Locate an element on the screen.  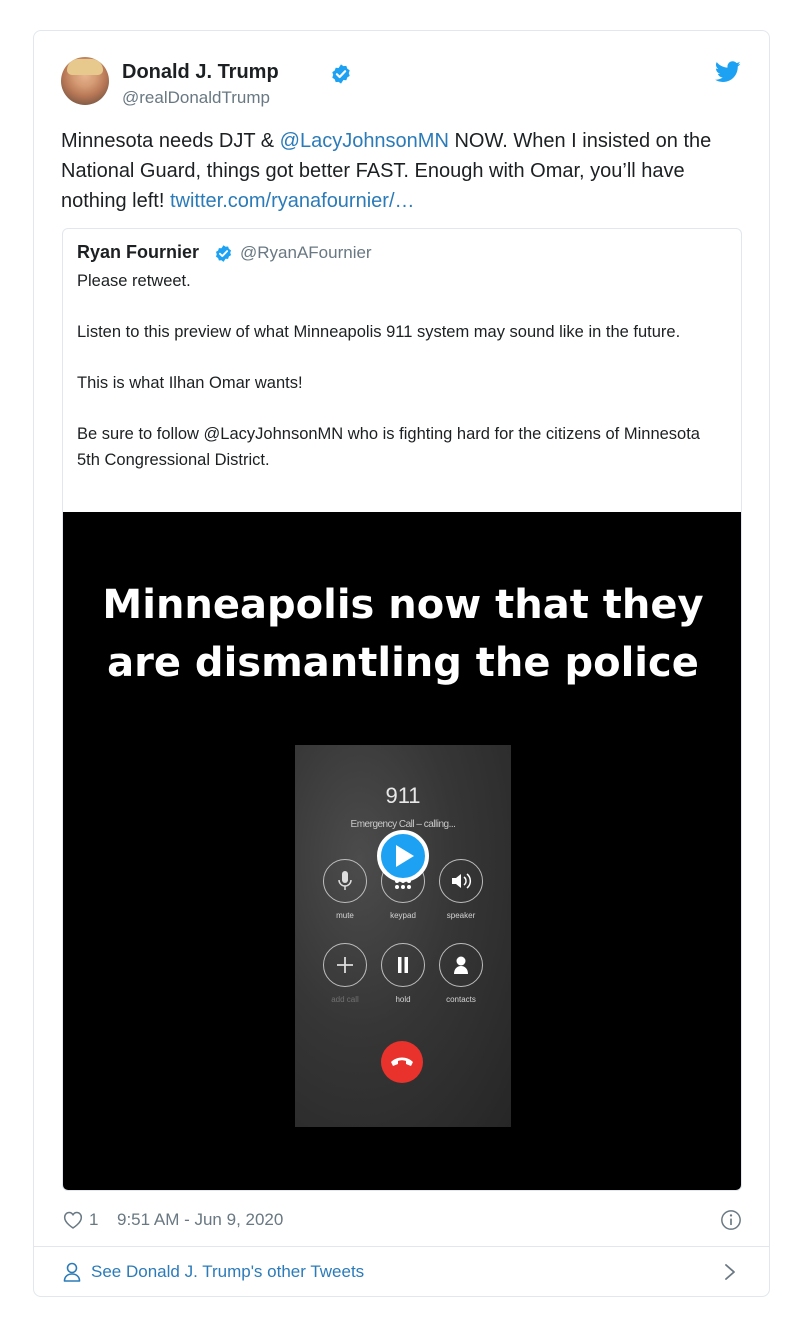
pause-icon is located at coordinates (403, 965).